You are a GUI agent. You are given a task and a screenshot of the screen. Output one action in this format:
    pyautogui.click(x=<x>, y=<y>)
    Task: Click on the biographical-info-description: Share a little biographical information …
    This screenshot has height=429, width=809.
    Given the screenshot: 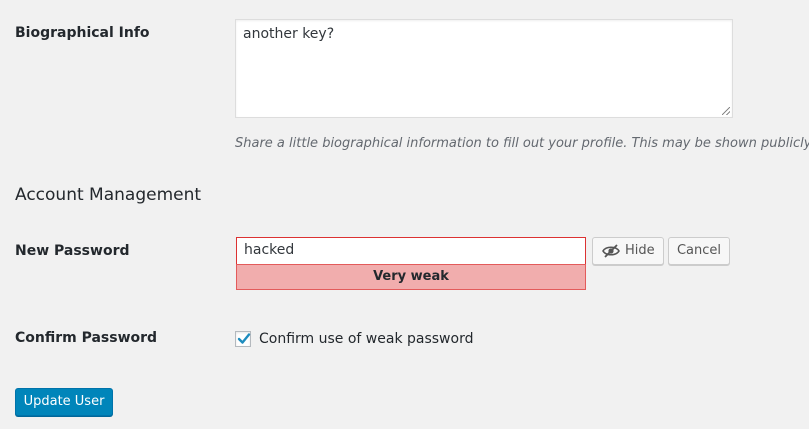 What is the action you would take?
    pyautogui.click(x=522, y=143)
    